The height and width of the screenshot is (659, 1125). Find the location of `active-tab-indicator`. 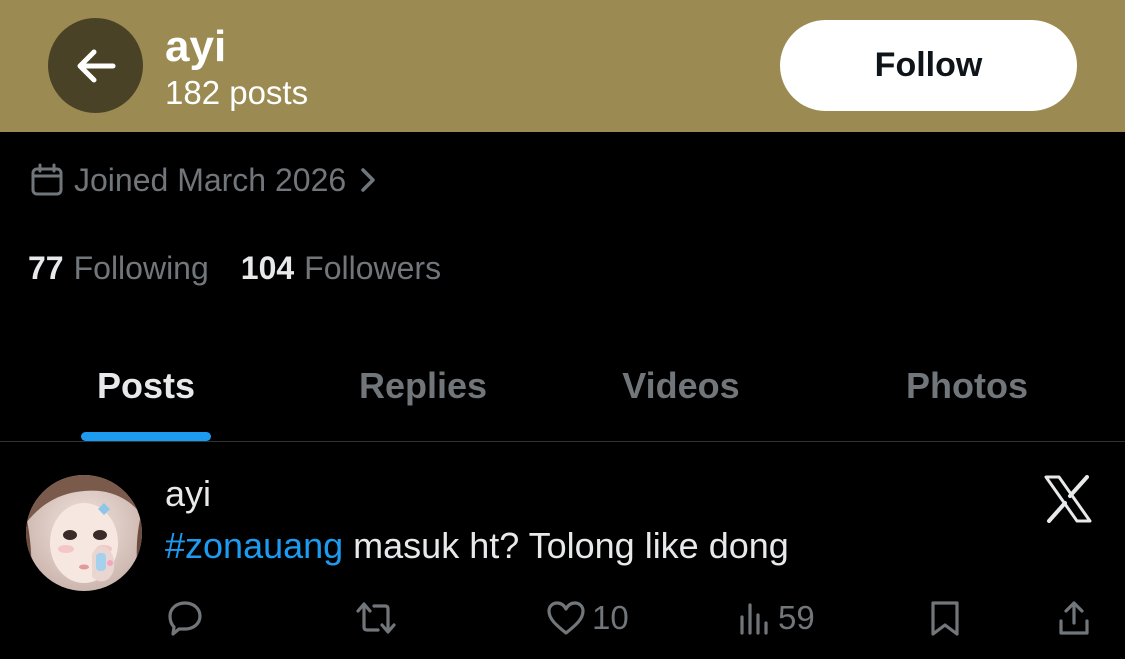

active-tab-indicator is located at coordinates (146, 436).